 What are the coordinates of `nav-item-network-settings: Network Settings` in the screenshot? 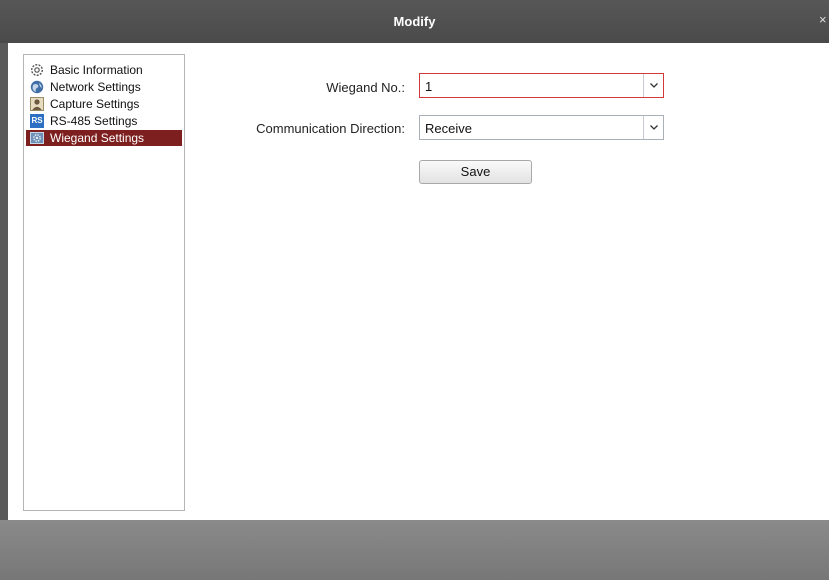 It's located at (104, 87).